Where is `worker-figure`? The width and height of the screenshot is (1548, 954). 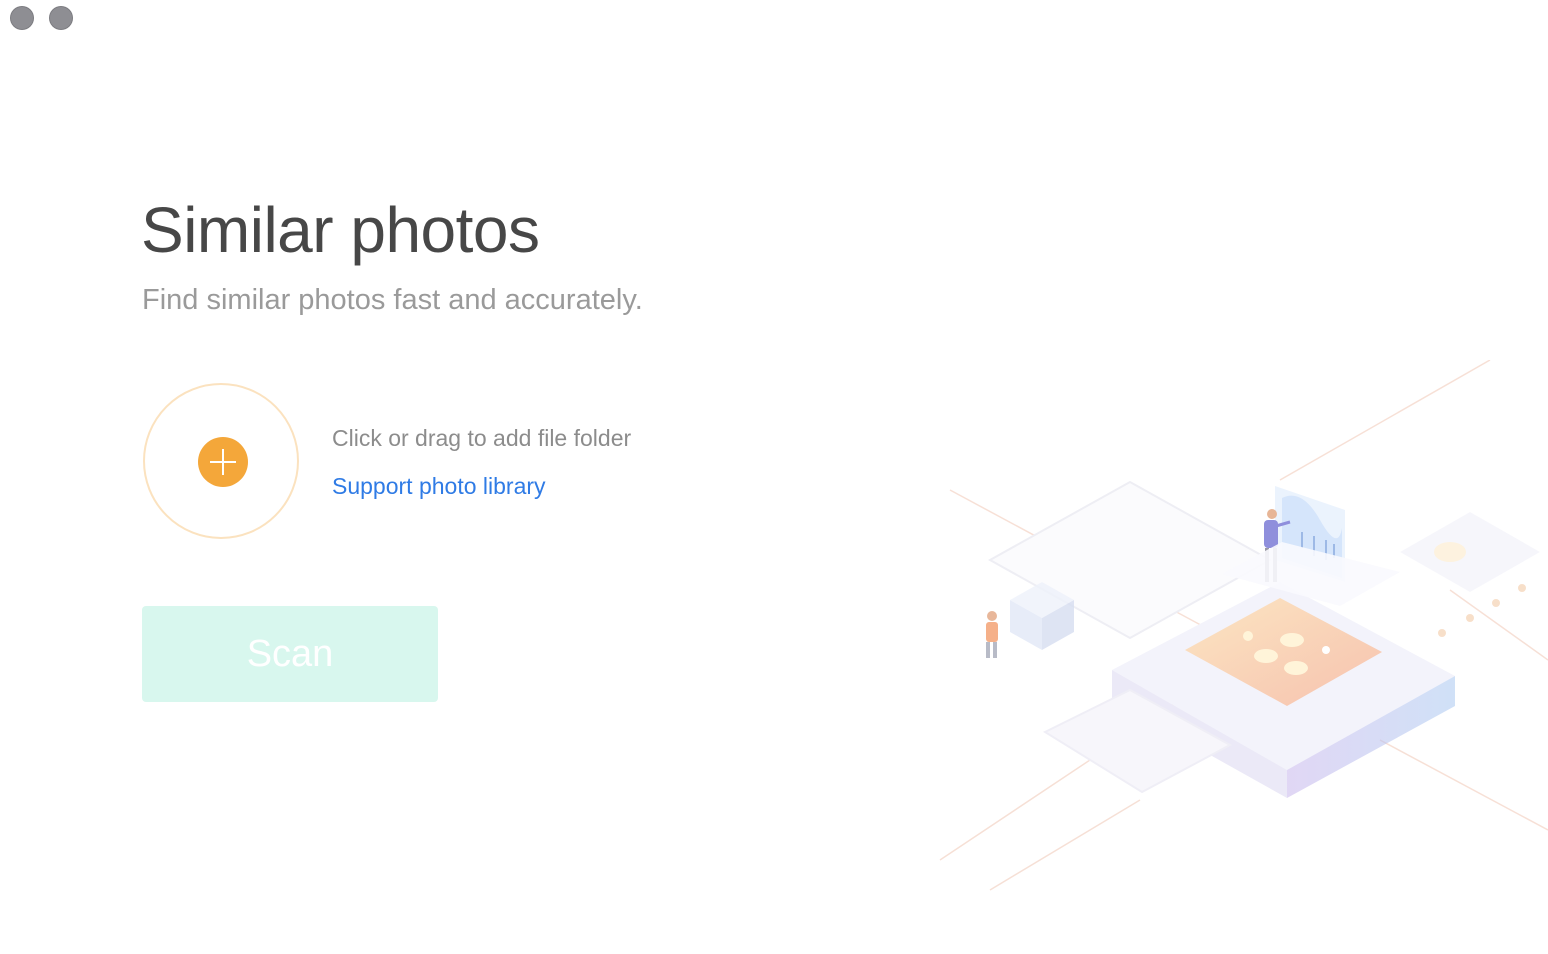
worker-figure is located at coordinates (992, 634).